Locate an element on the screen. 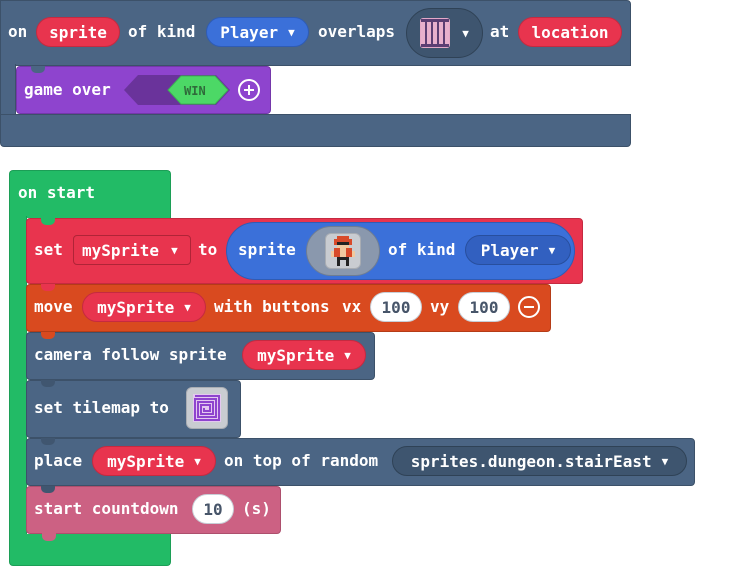 This screenshot has height=566, width=746. start-countdown-label: start countdown is located at coordinates (106, 508).